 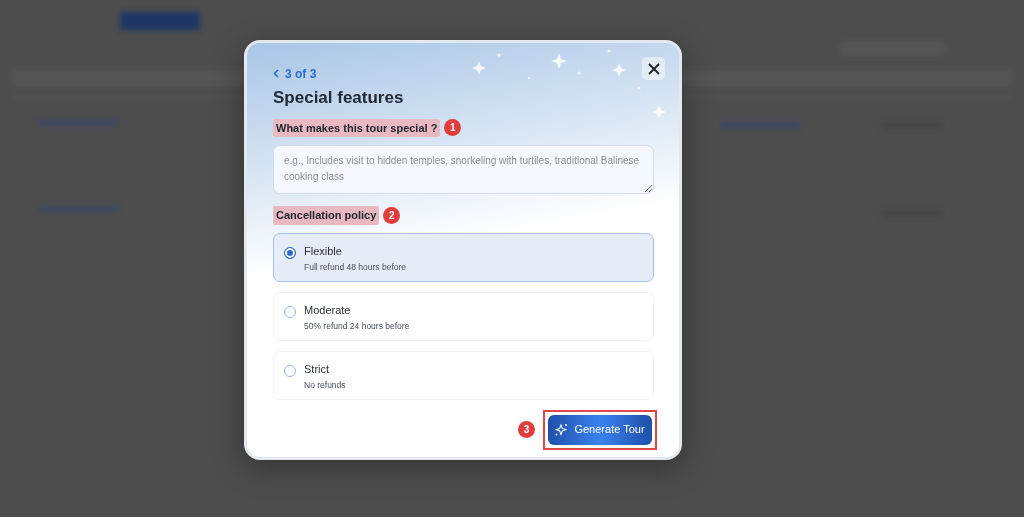 I want to click on sparkle-icon, so click(x=562, y=429).